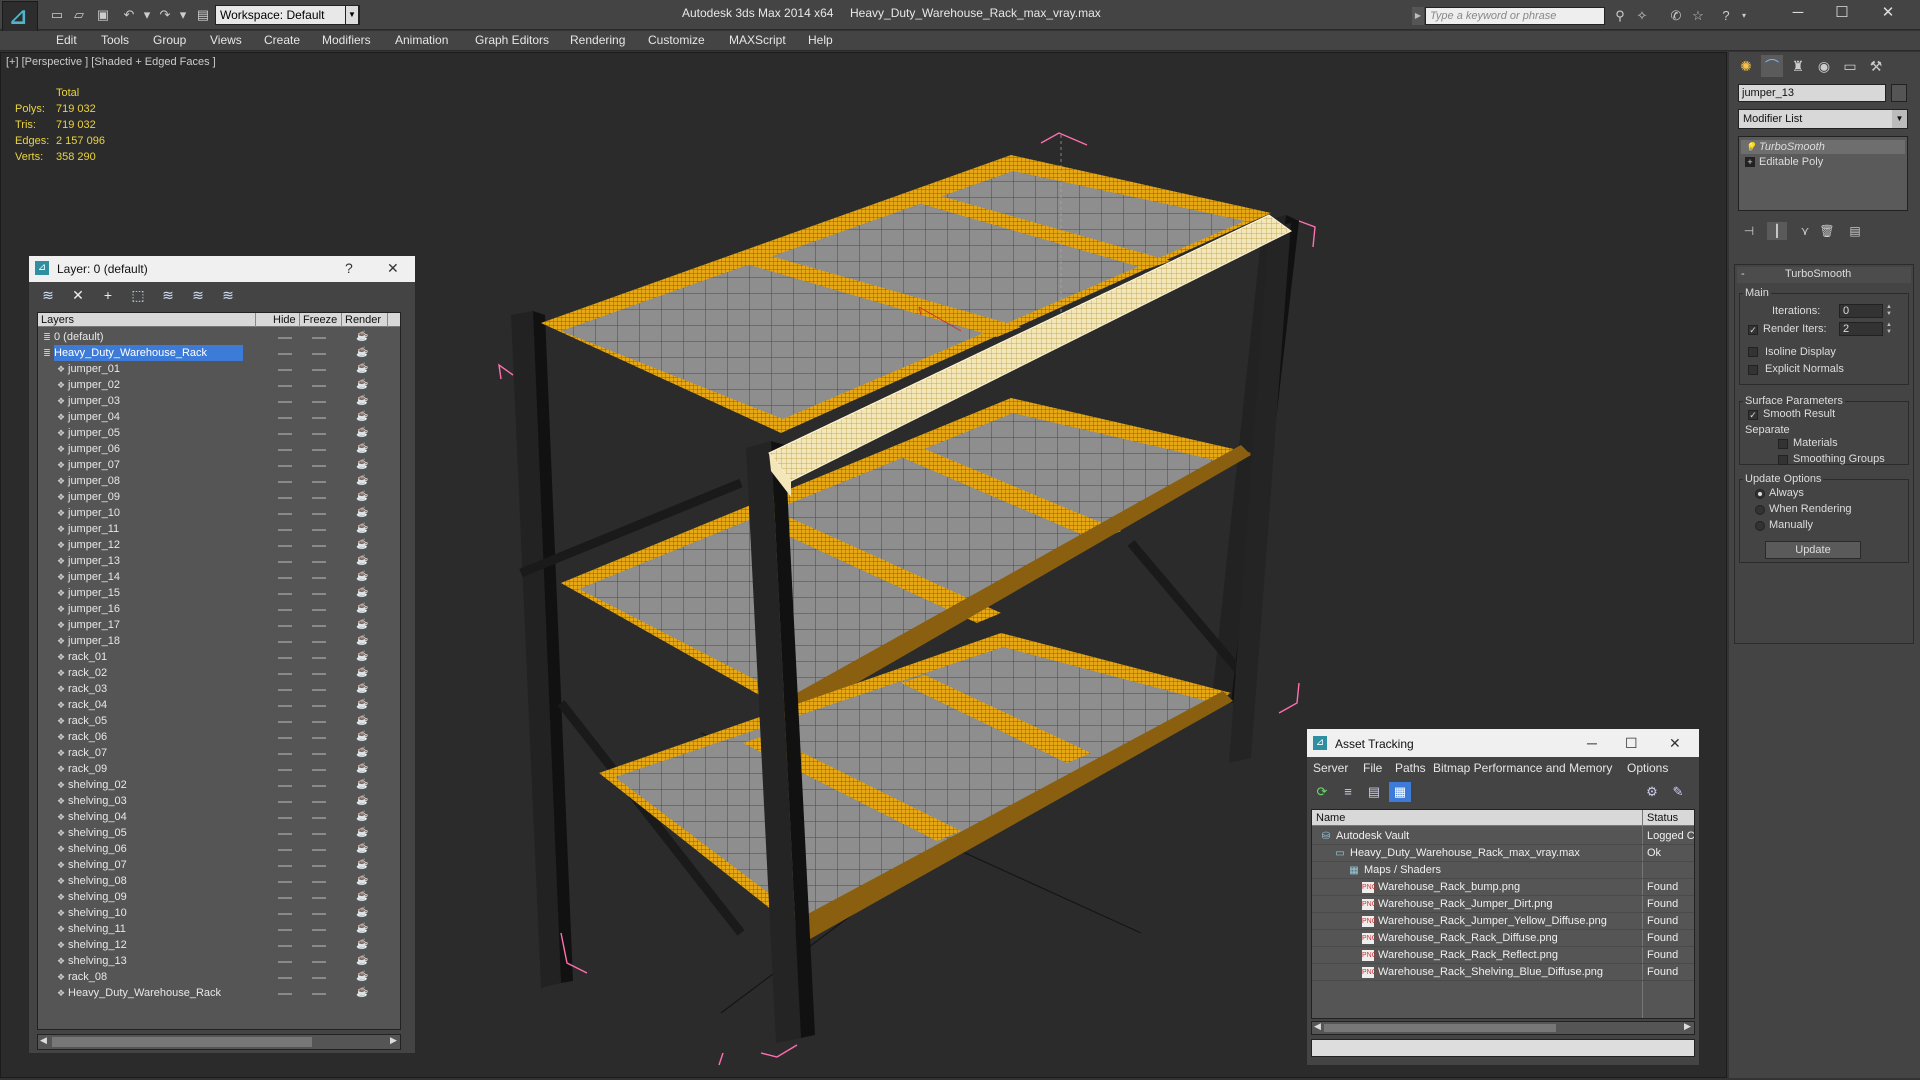 This screenshot has height=1080, width=1920. What do you see at coordinates (1753, 352) in the screenshot?
I see `isoline-display-checkbox` at bounding box center [1753, 352].